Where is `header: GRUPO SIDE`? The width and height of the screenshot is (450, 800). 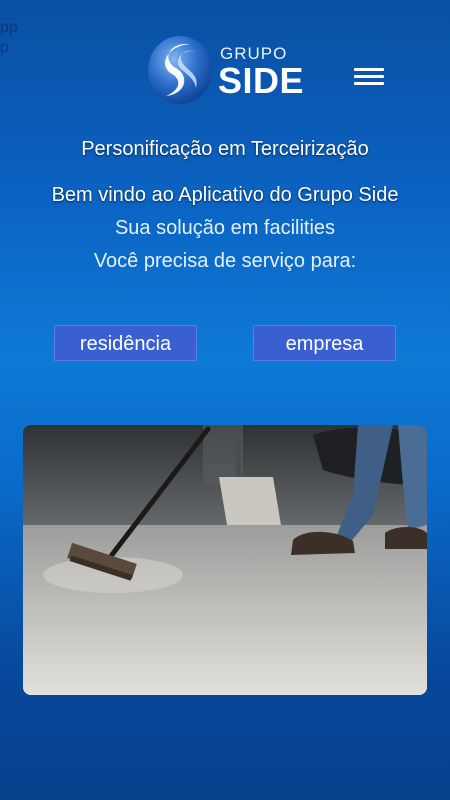 header: GRUPO SIDE is located at coordinates (225, 70).